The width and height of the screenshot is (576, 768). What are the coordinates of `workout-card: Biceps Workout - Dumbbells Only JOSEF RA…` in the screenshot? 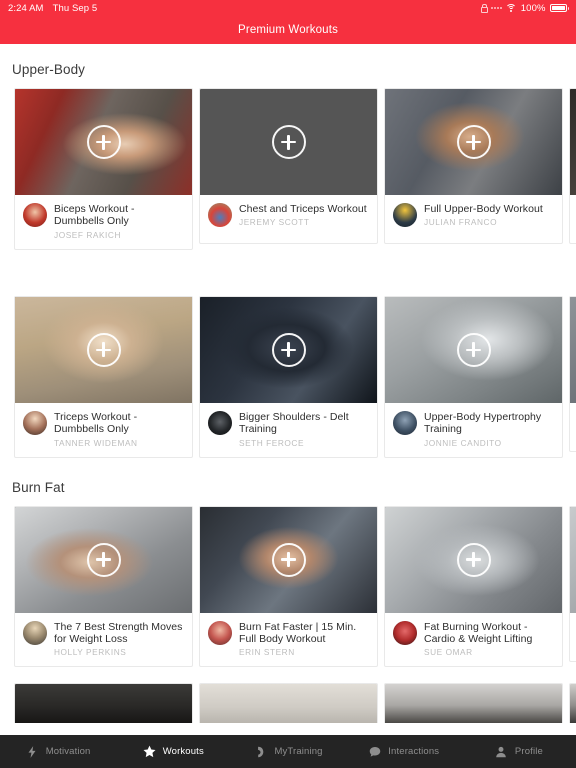 It's located at (103, 169).